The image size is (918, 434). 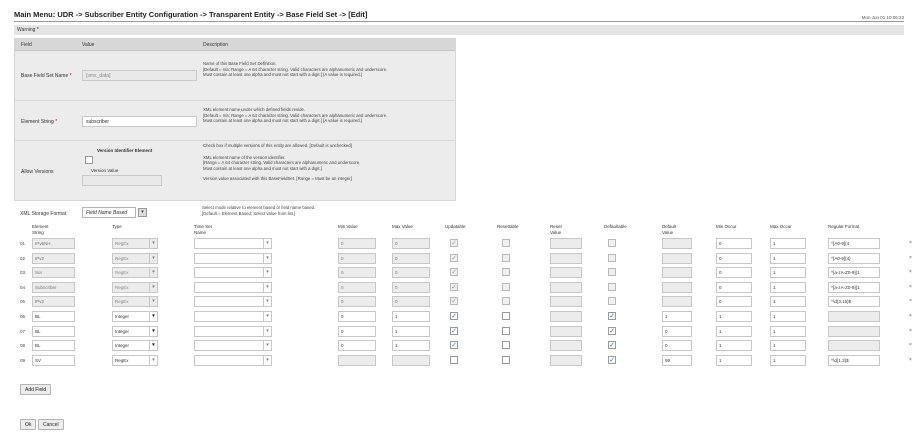 What do you see at coordinates (135, 331) in the screenshot?
I see `type-select: Integer ▾` at bounding box center [135, 331].